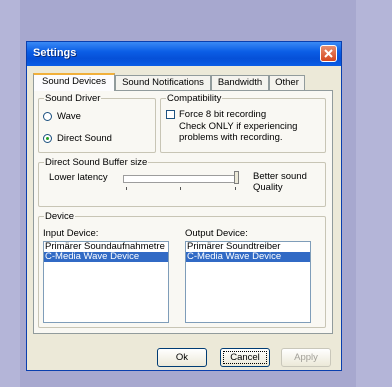  Describe the element at coordinates (55, 53) in the screenshot. I see `window-title: Settings` at that location.